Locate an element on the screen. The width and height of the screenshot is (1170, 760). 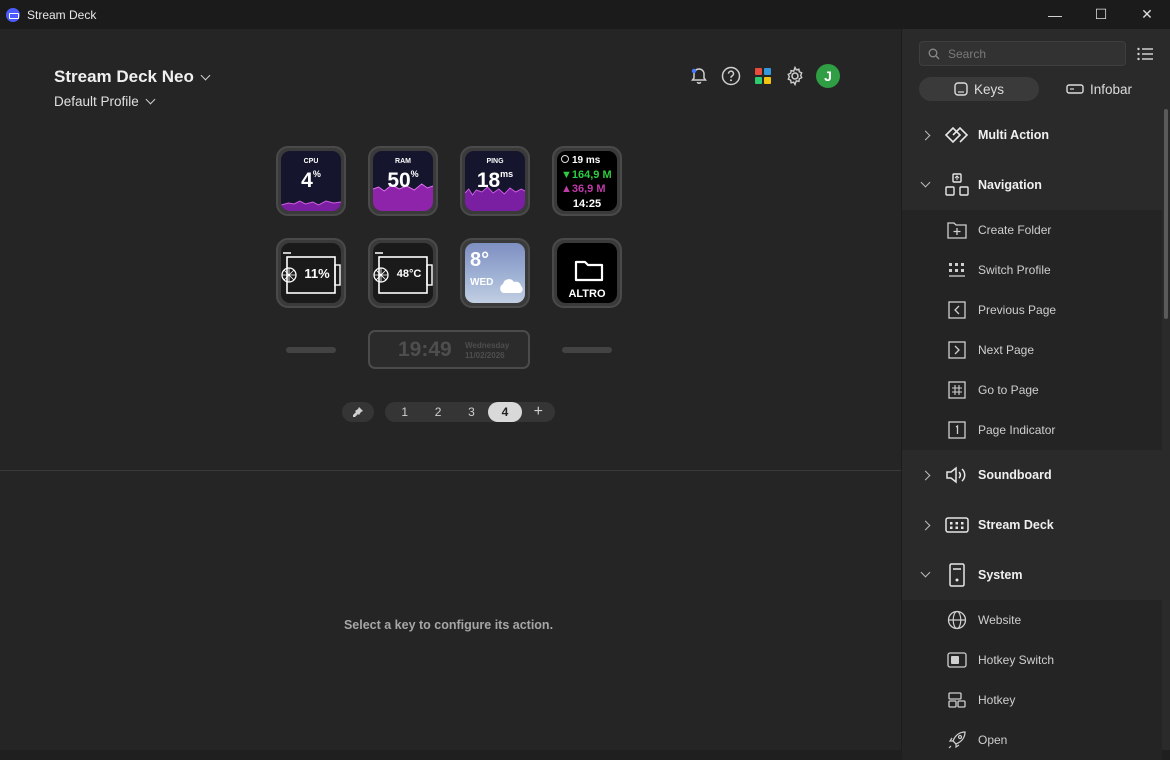
action-label: Website is located at coordinates (1000, 620).